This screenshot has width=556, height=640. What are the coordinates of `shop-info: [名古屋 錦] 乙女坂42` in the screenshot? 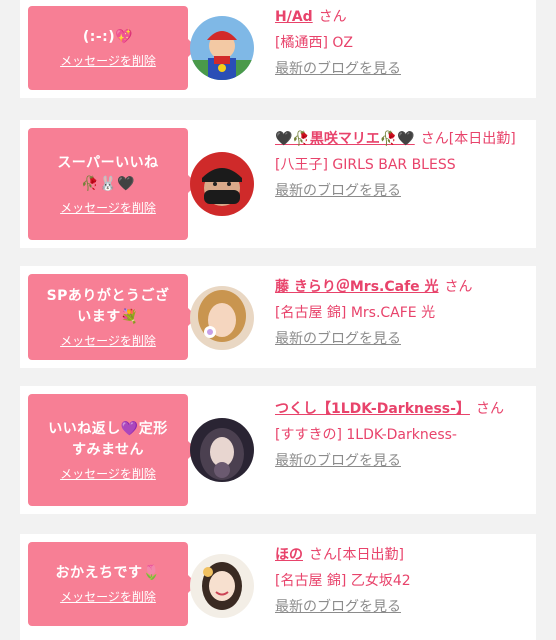 It's located at (343, 581).